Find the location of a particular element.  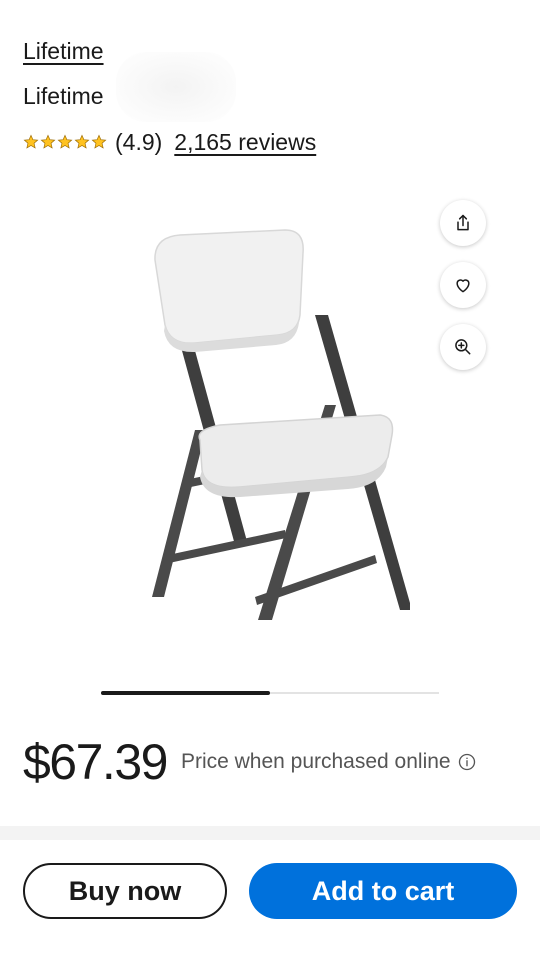

rating-value: (4.9) is located at coordinates (139, 141).